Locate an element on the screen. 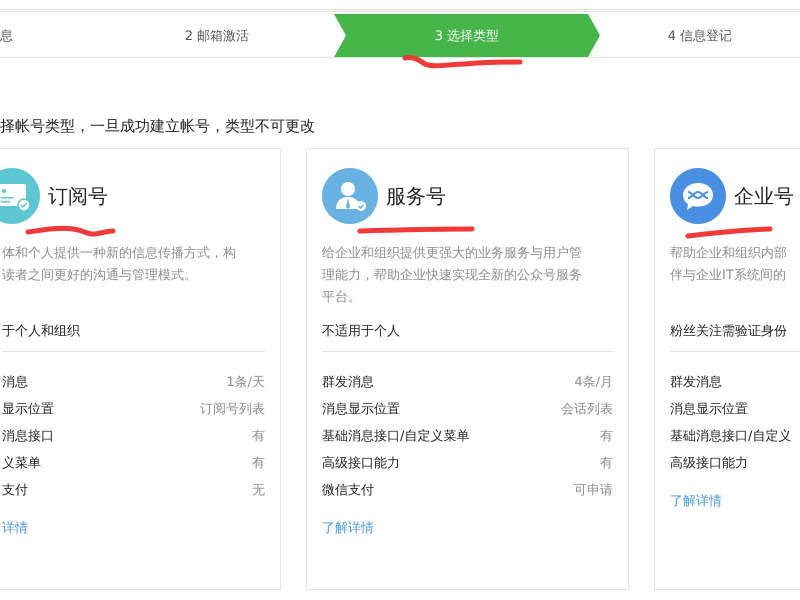 Image resolution: width=800 pixels, height=600 pixels. feature-label: 基础消息接口/自定义菜单 is located at coordinates (396, 437).